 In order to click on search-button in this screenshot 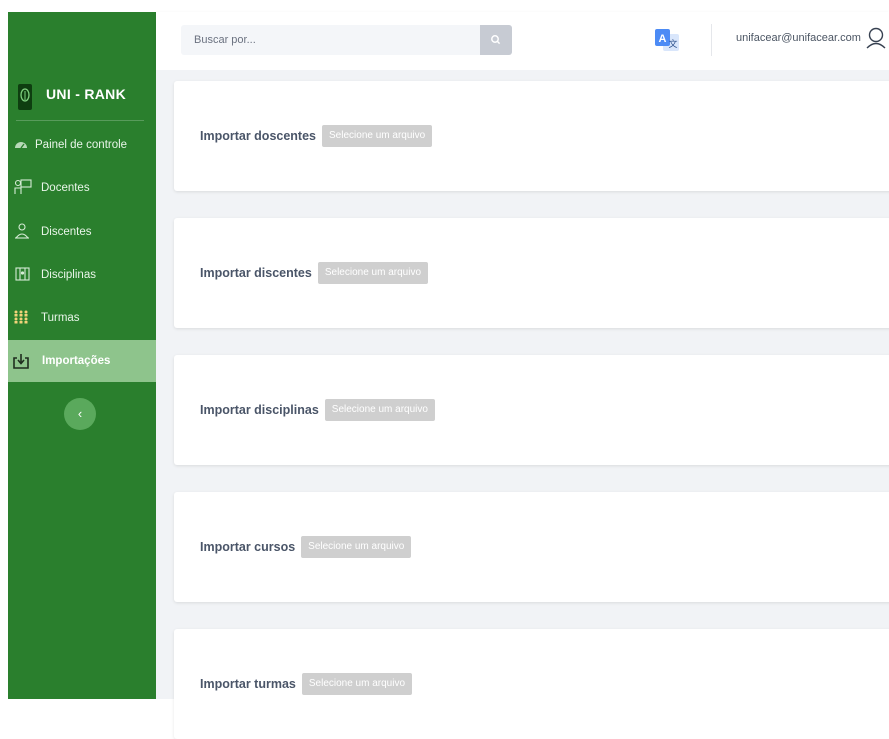, I will do `click(496, 40)`.